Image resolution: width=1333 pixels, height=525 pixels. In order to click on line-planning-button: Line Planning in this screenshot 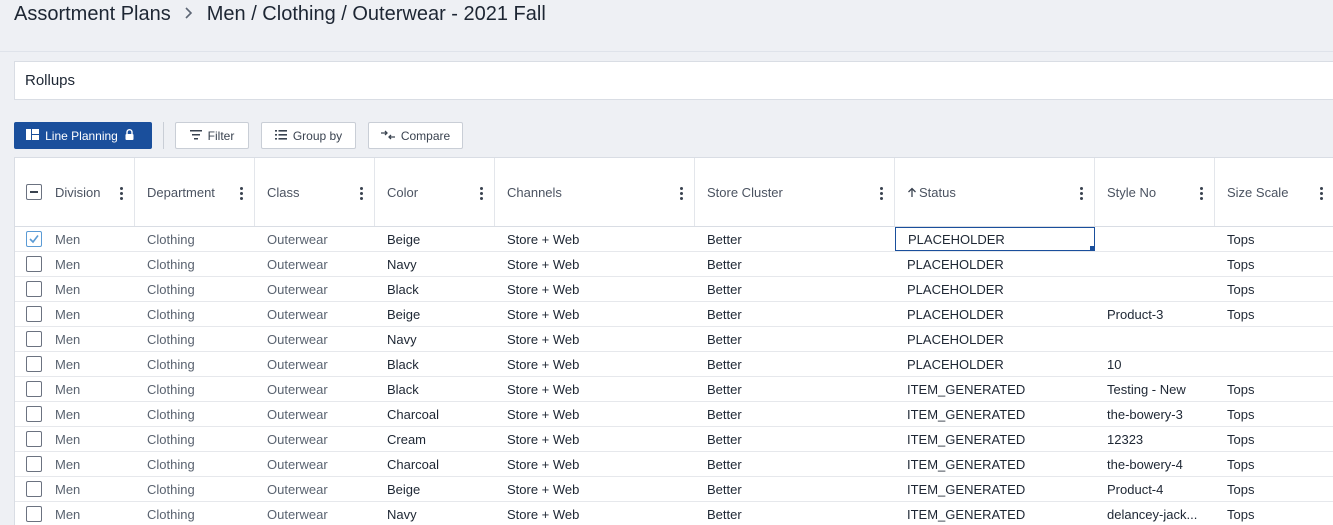, I will do `click(83, 135)`.